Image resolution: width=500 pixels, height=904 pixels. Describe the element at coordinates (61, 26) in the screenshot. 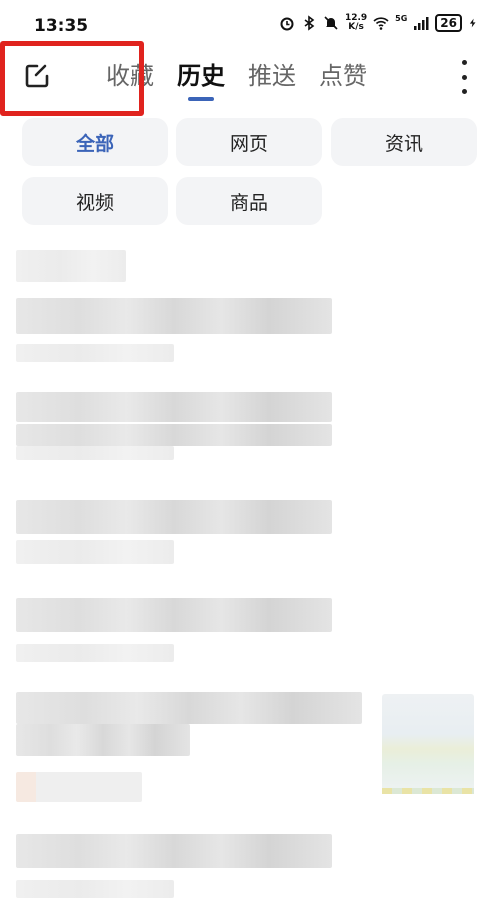

I see `status-time: 13:35` at that location.